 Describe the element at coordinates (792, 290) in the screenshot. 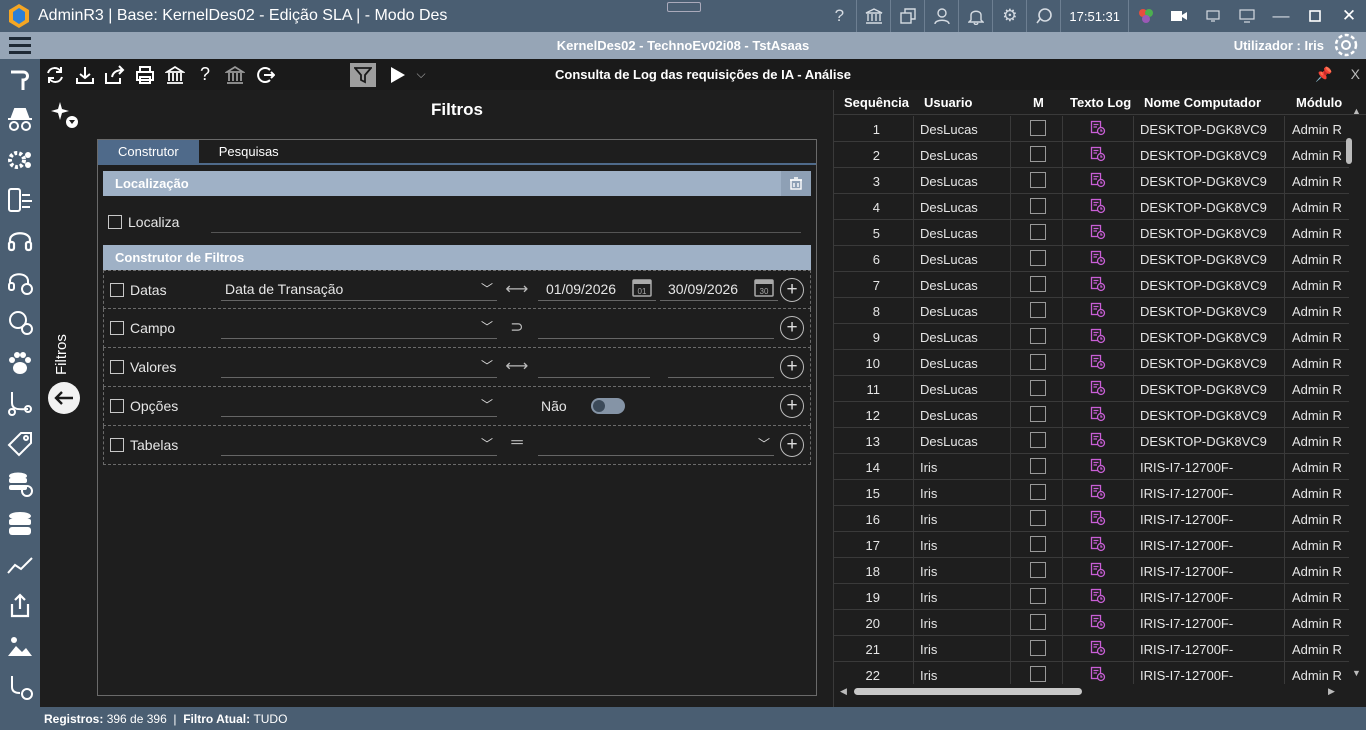

I see `add-datas-button: +` at that location.